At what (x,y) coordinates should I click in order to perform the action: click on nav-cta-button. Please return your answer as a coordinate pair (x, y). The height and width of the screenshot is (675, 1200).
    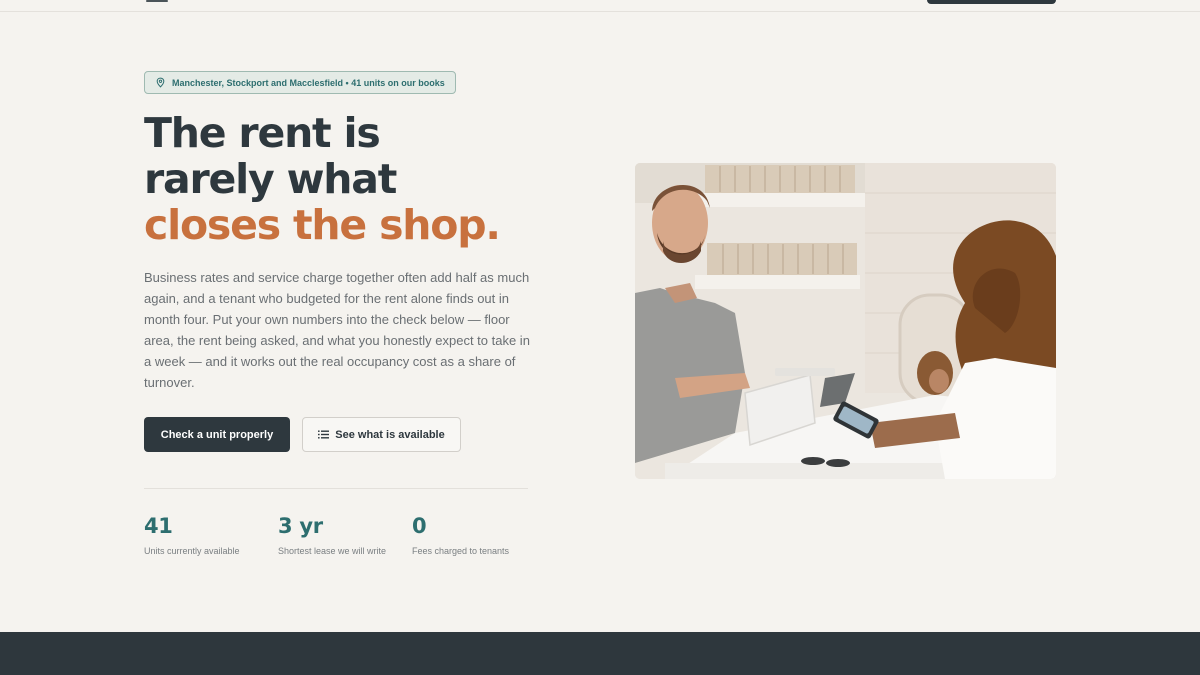
    Looking at the image, I should click on (991, 2).